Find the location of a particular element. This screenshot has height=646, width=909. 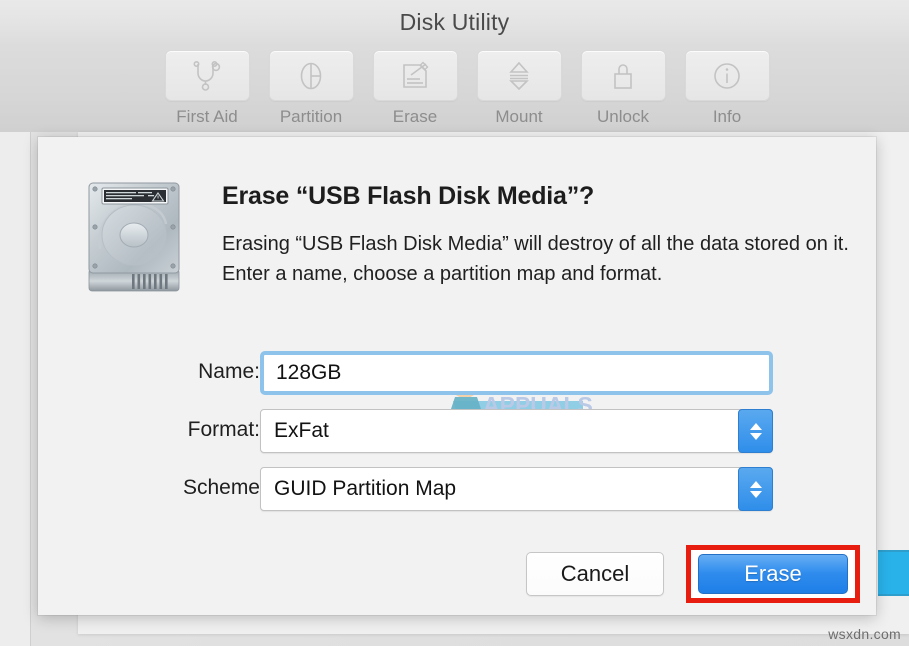

info-button is located at coordinates (727, 75).